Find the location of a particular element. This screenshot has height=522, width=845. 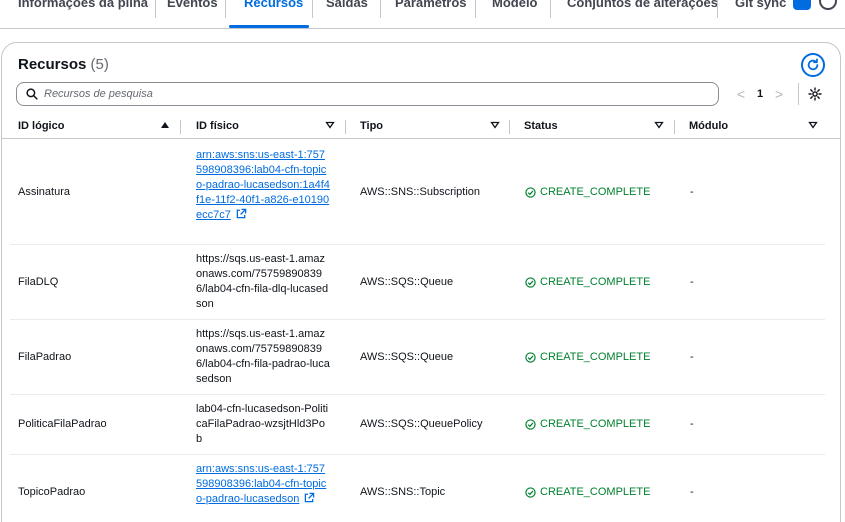

logical-id: PoliticaFilaPadrao is located at coordinates (62, 424).